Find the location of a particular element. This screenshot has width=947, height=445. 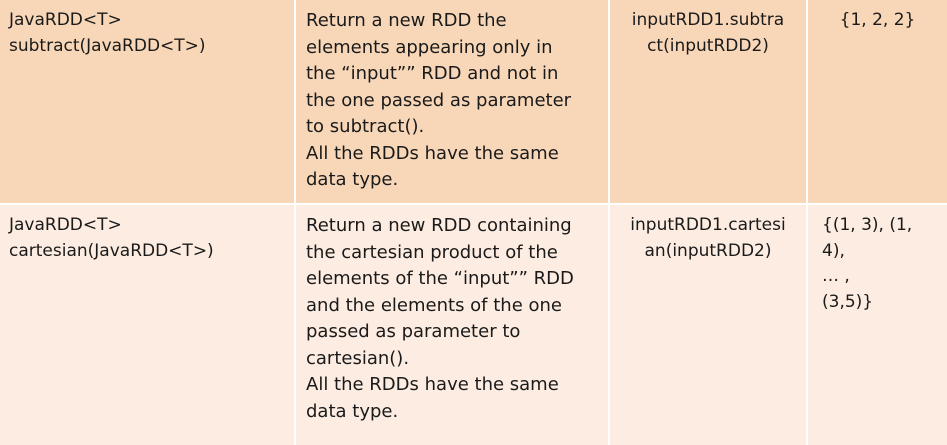

result-cell: {(1, 3), (1, 4), … , (3,5)} is located at coordinates (877, 325).